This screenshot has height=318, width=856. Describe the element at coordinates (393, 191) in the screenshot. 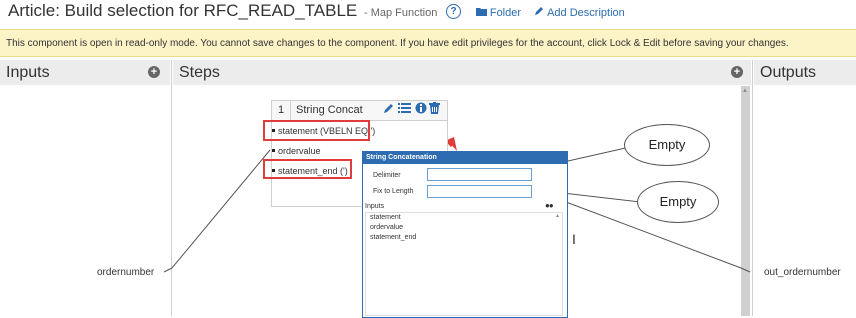

I see `fix-length-label: Fix to Length` at that location.